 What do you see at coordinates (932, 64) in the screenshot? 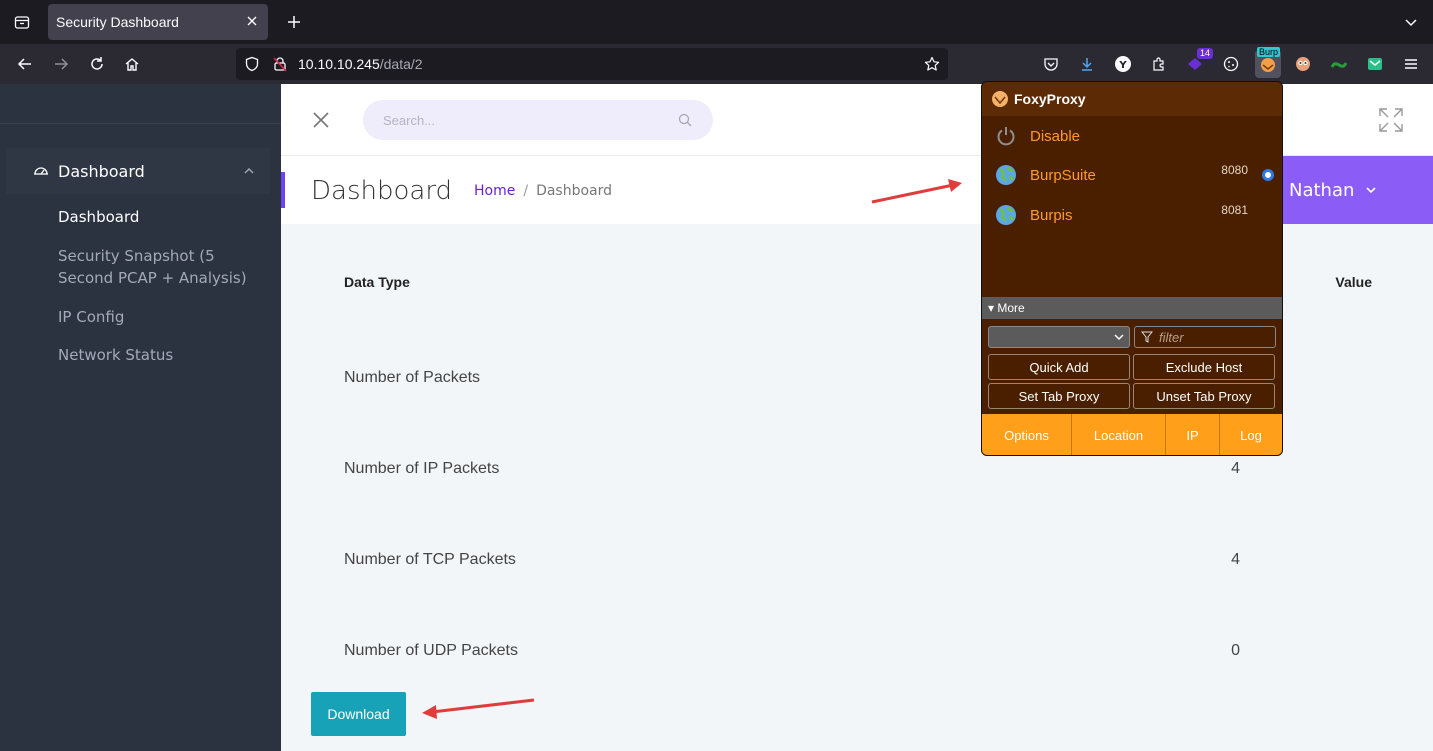
I see `bookmark-star-icon` at bounding box center [932, 64].